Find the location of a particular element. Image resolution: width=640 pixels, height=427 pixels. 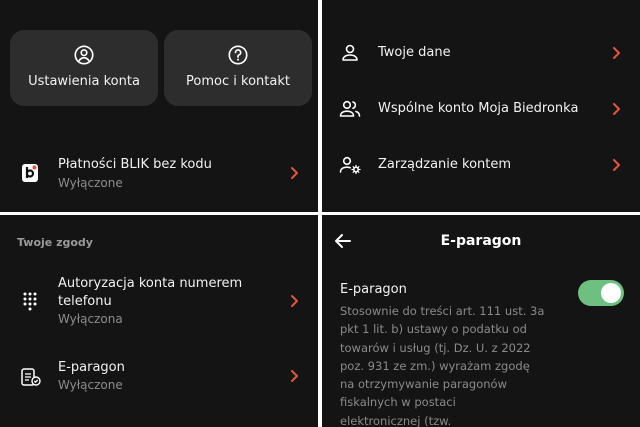

blik-row: Płatności BLIK bez kodu Wyłączone is located at coordinates (159, 173).